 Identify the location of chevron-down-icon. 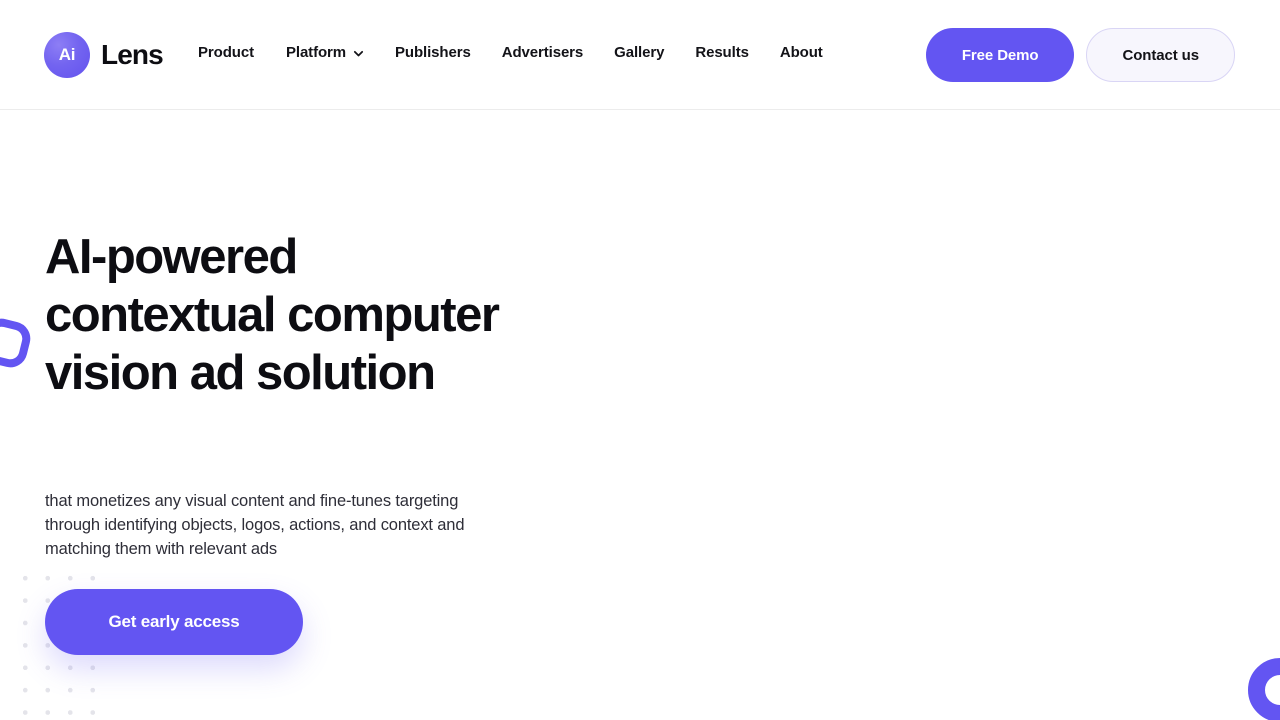
(358, 53).